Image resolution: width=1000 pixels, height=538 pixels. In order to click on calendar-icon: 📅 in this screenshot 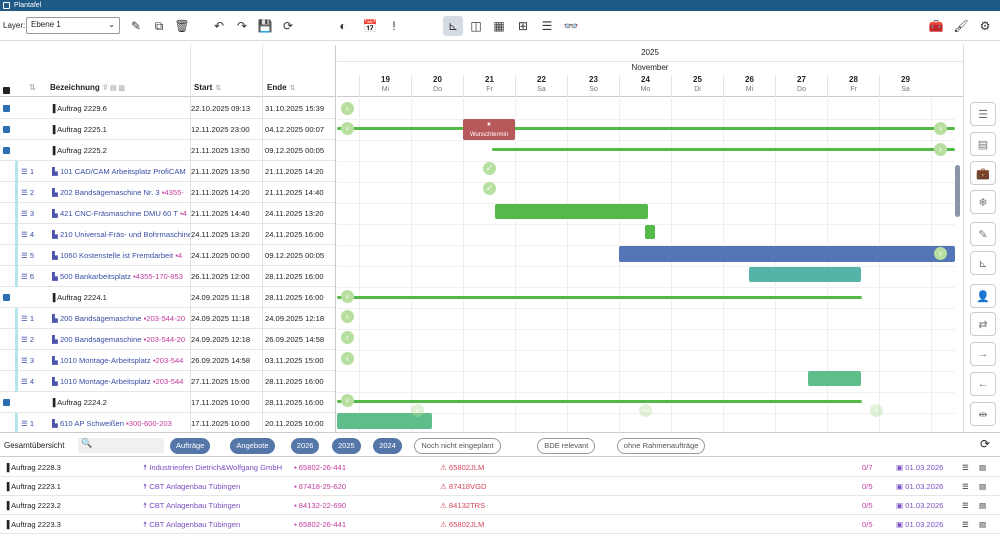, I will do `click(370, 26)`.